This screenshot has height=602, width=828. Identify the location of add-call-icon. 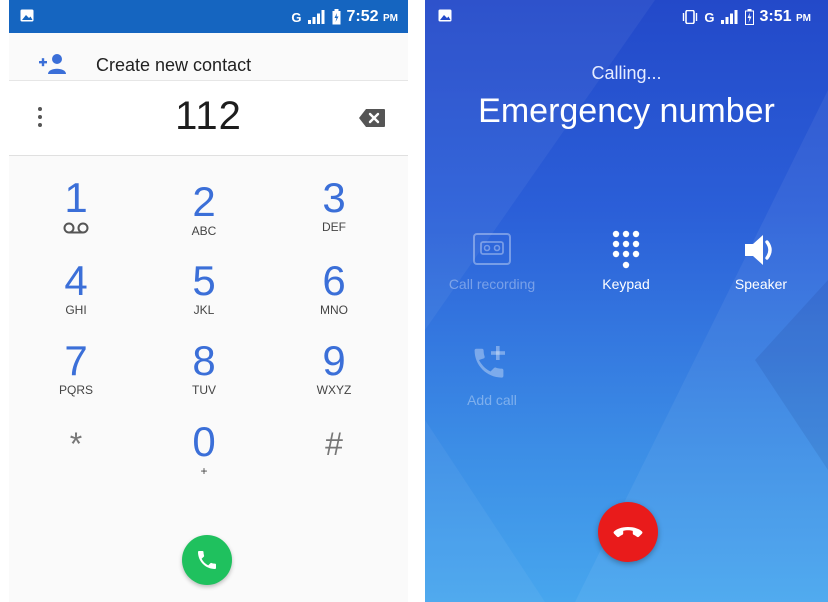
(489, 362).